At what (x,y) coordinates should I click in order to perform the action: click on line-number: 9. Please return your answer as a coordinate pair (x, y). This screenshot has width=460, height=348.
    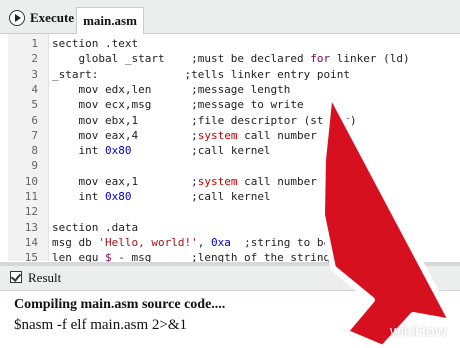
    Looking at the image, I should click on (34, 166).